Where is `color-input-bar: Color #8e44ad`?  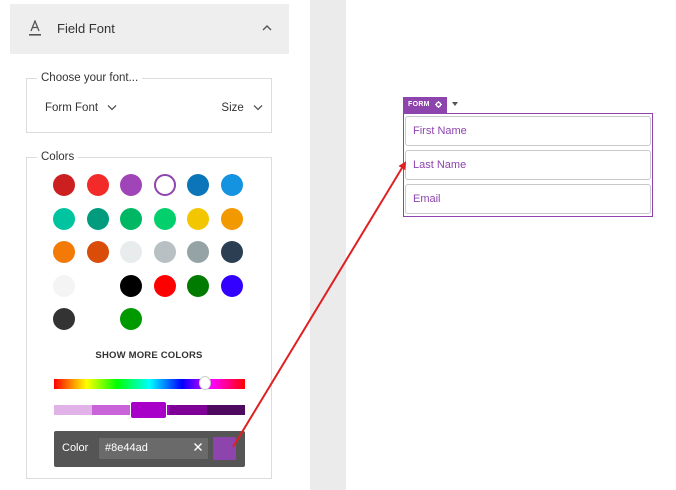 color-input-bar: Color #8e44ad is located at coordinates (149, 449).